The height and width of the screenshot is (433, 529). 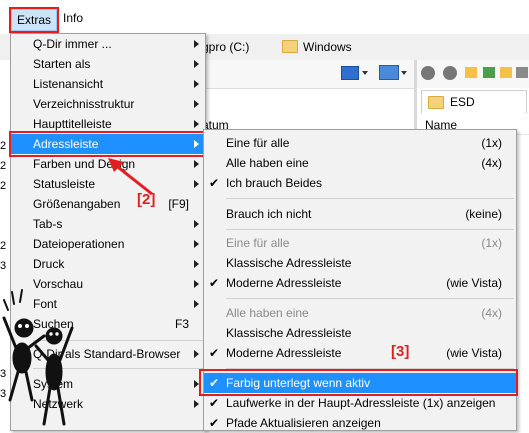 I want to click on submenu-item-klassische-adressleiste-2: Klassische Adressleiste, so click(x=360, y=333).